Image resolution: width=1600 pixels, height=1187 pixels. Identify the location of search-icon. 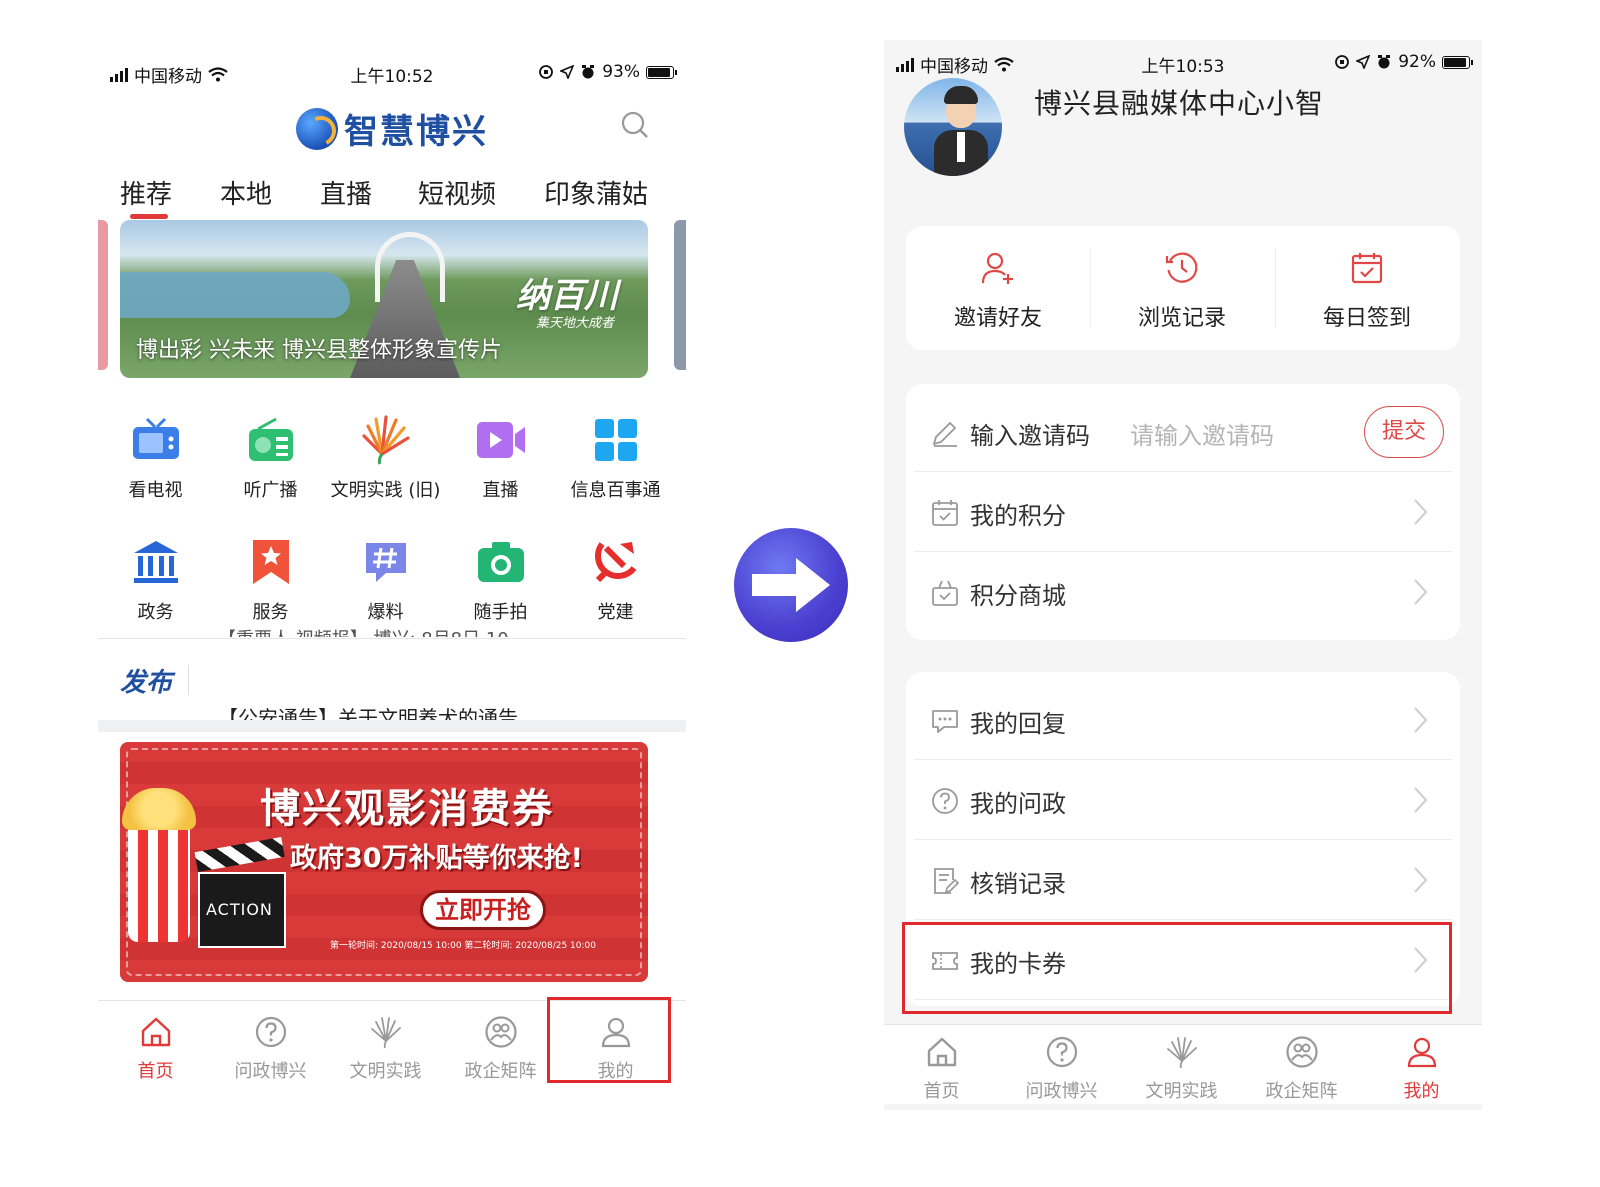
(635, 125).